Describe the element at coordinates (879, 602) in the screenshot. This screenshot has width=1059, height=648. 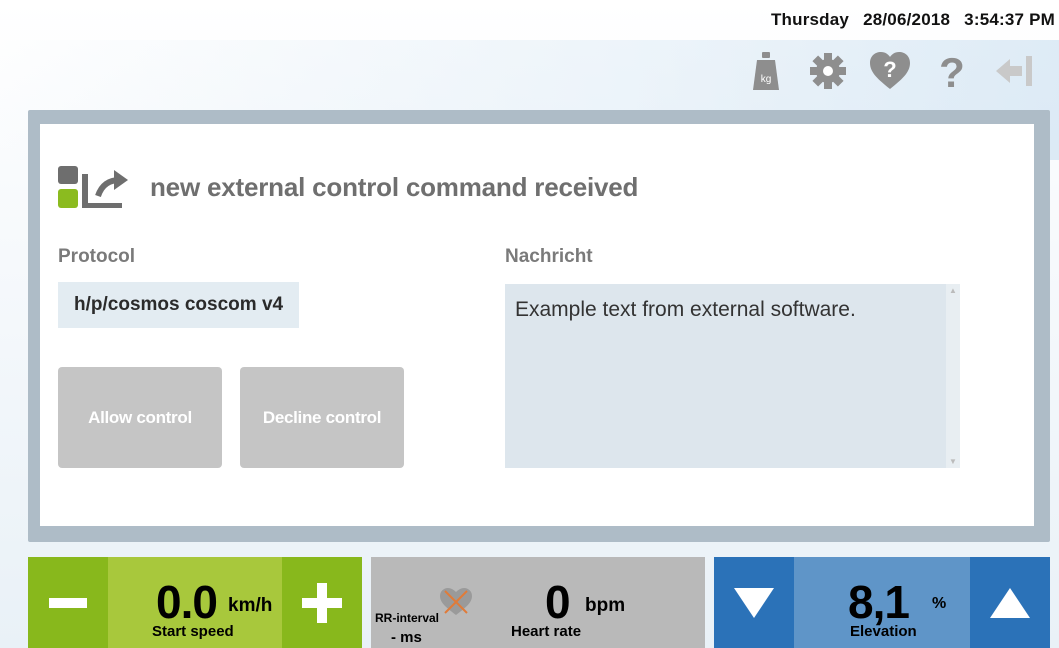
I see `elevation-value: 8,1` at that location.